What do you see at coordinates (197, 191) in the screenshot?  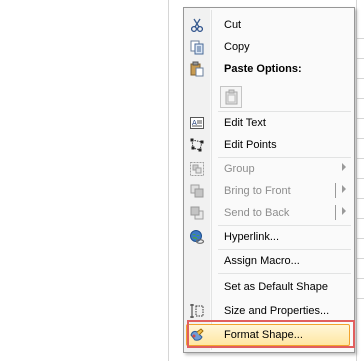 I see `bring-to-front-icon` at bounding box center [197, 191].